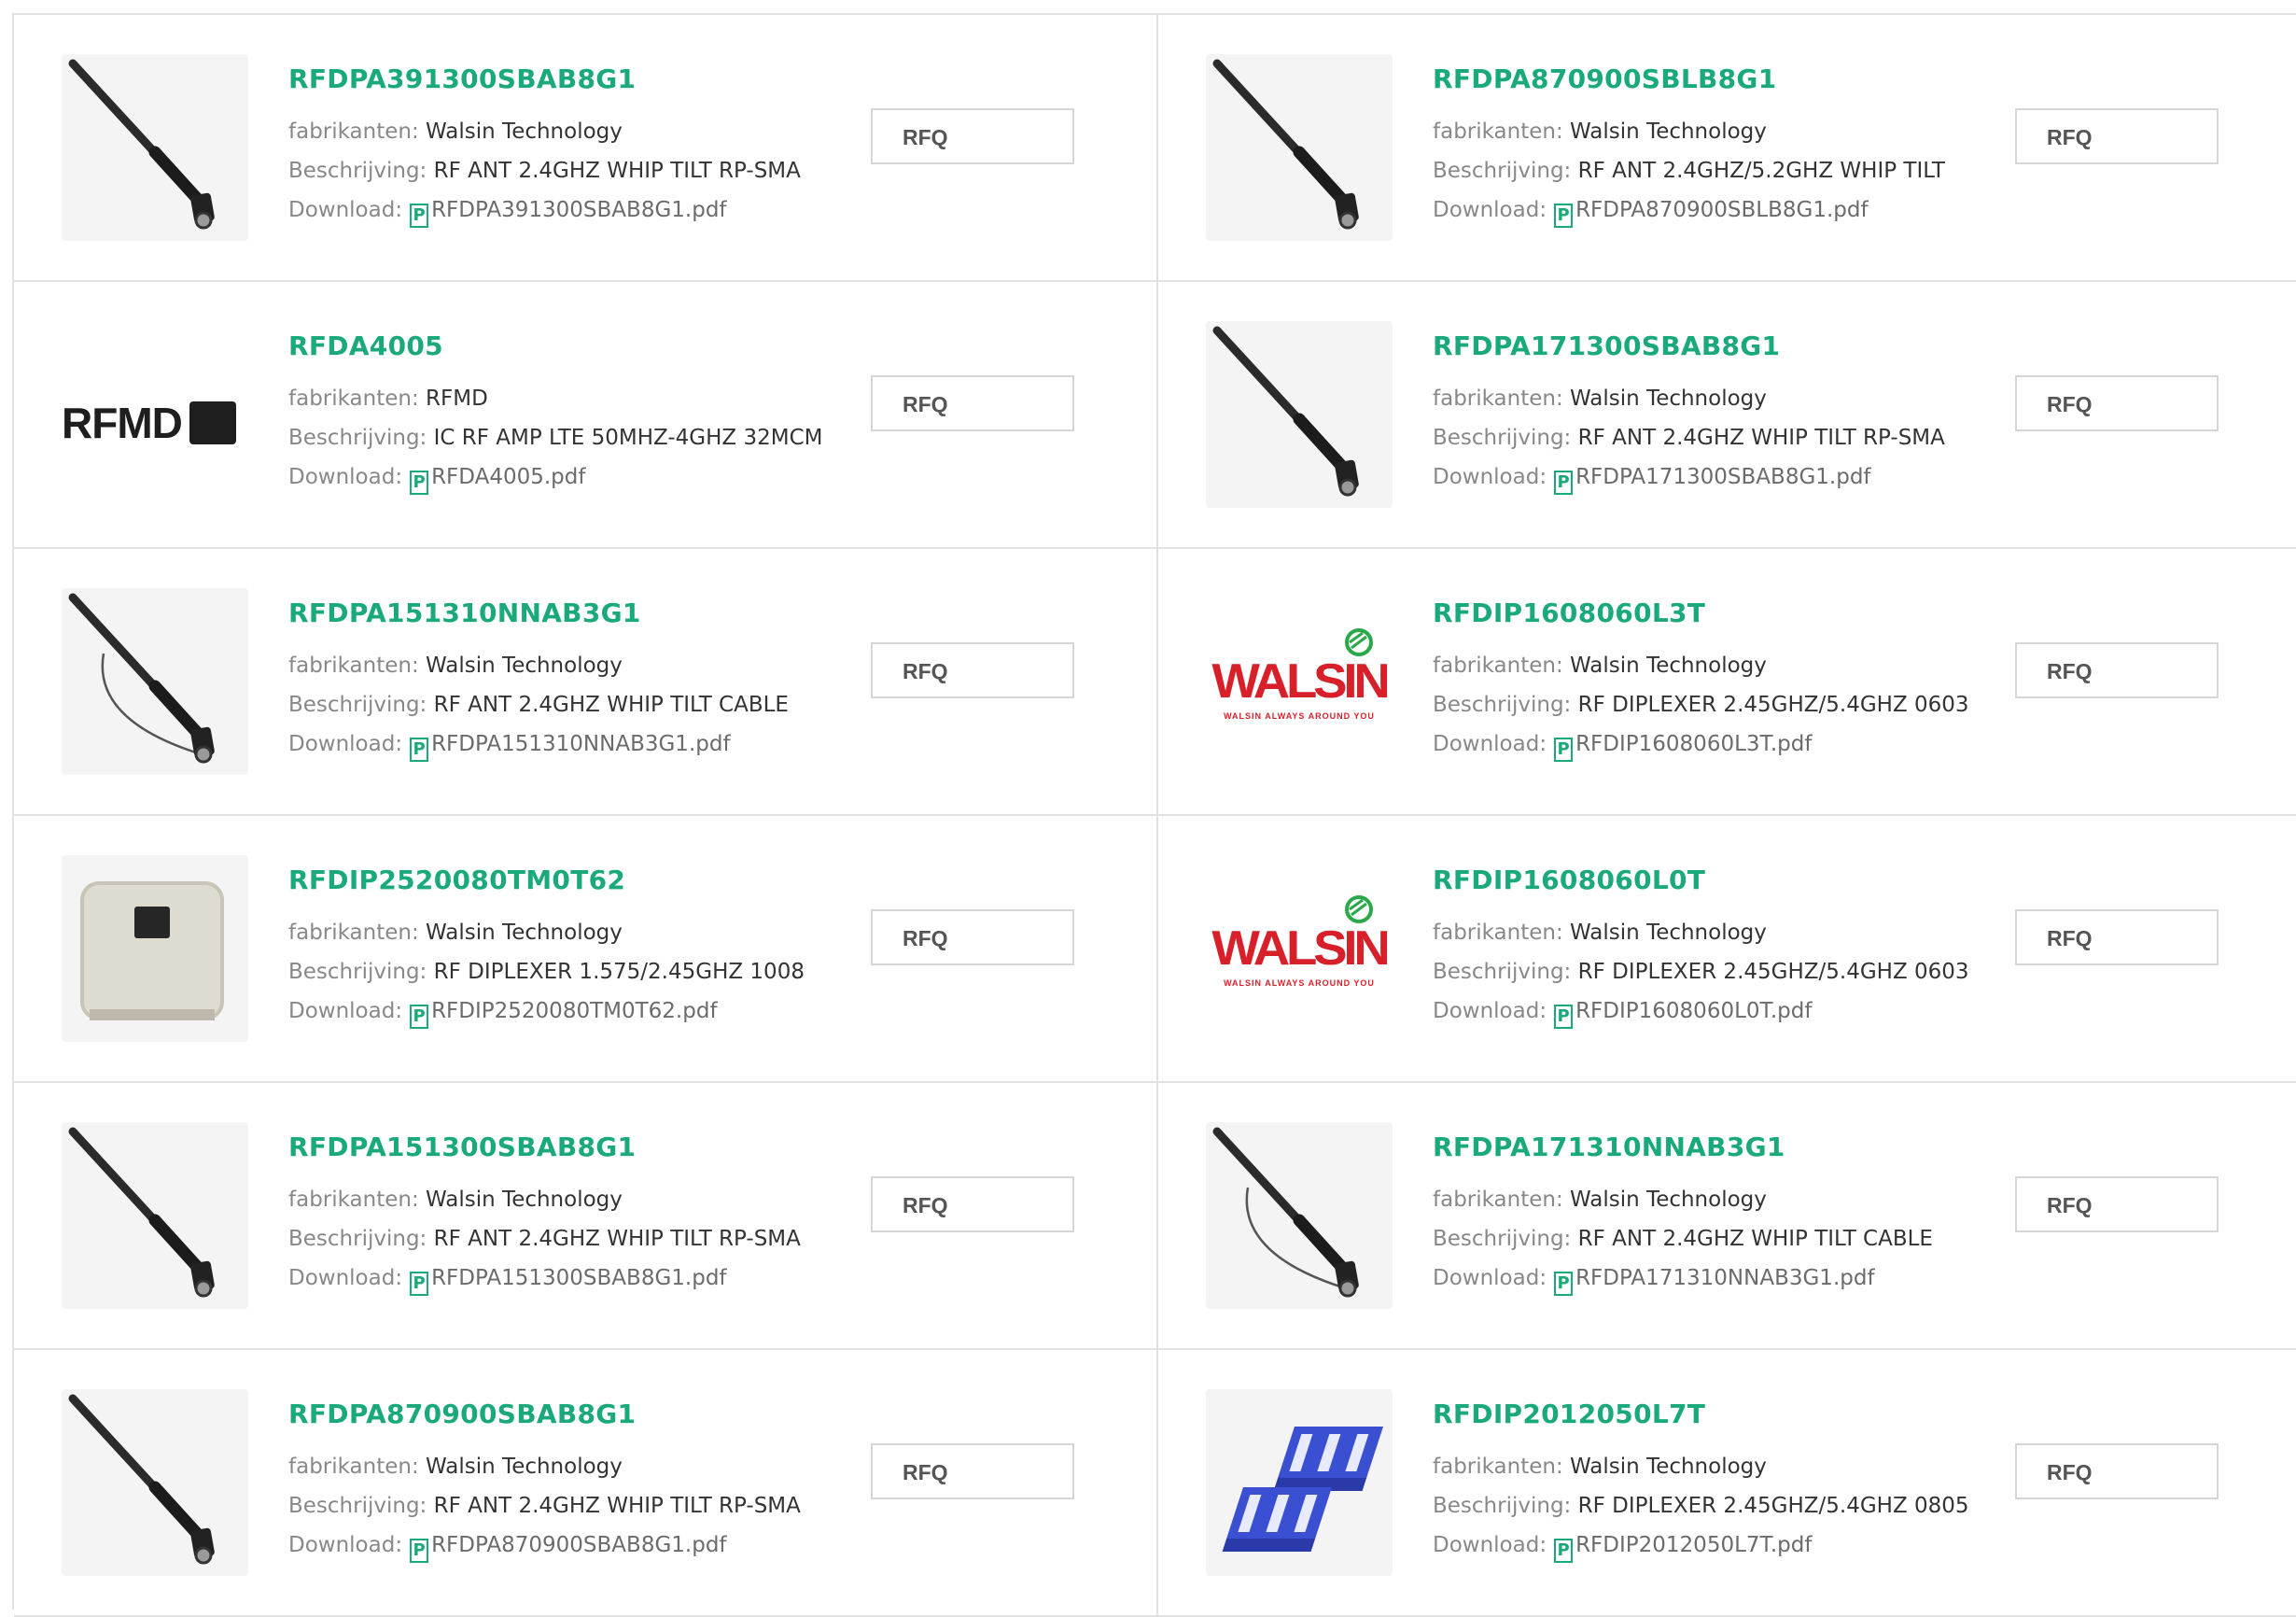  What do you see at coordinates (1761, 171) in the screenshot?
I see `description-value: RF ANT 2.4GHZ/5.2GHZ WHIP TILT` at bounding box center [1761, 171].